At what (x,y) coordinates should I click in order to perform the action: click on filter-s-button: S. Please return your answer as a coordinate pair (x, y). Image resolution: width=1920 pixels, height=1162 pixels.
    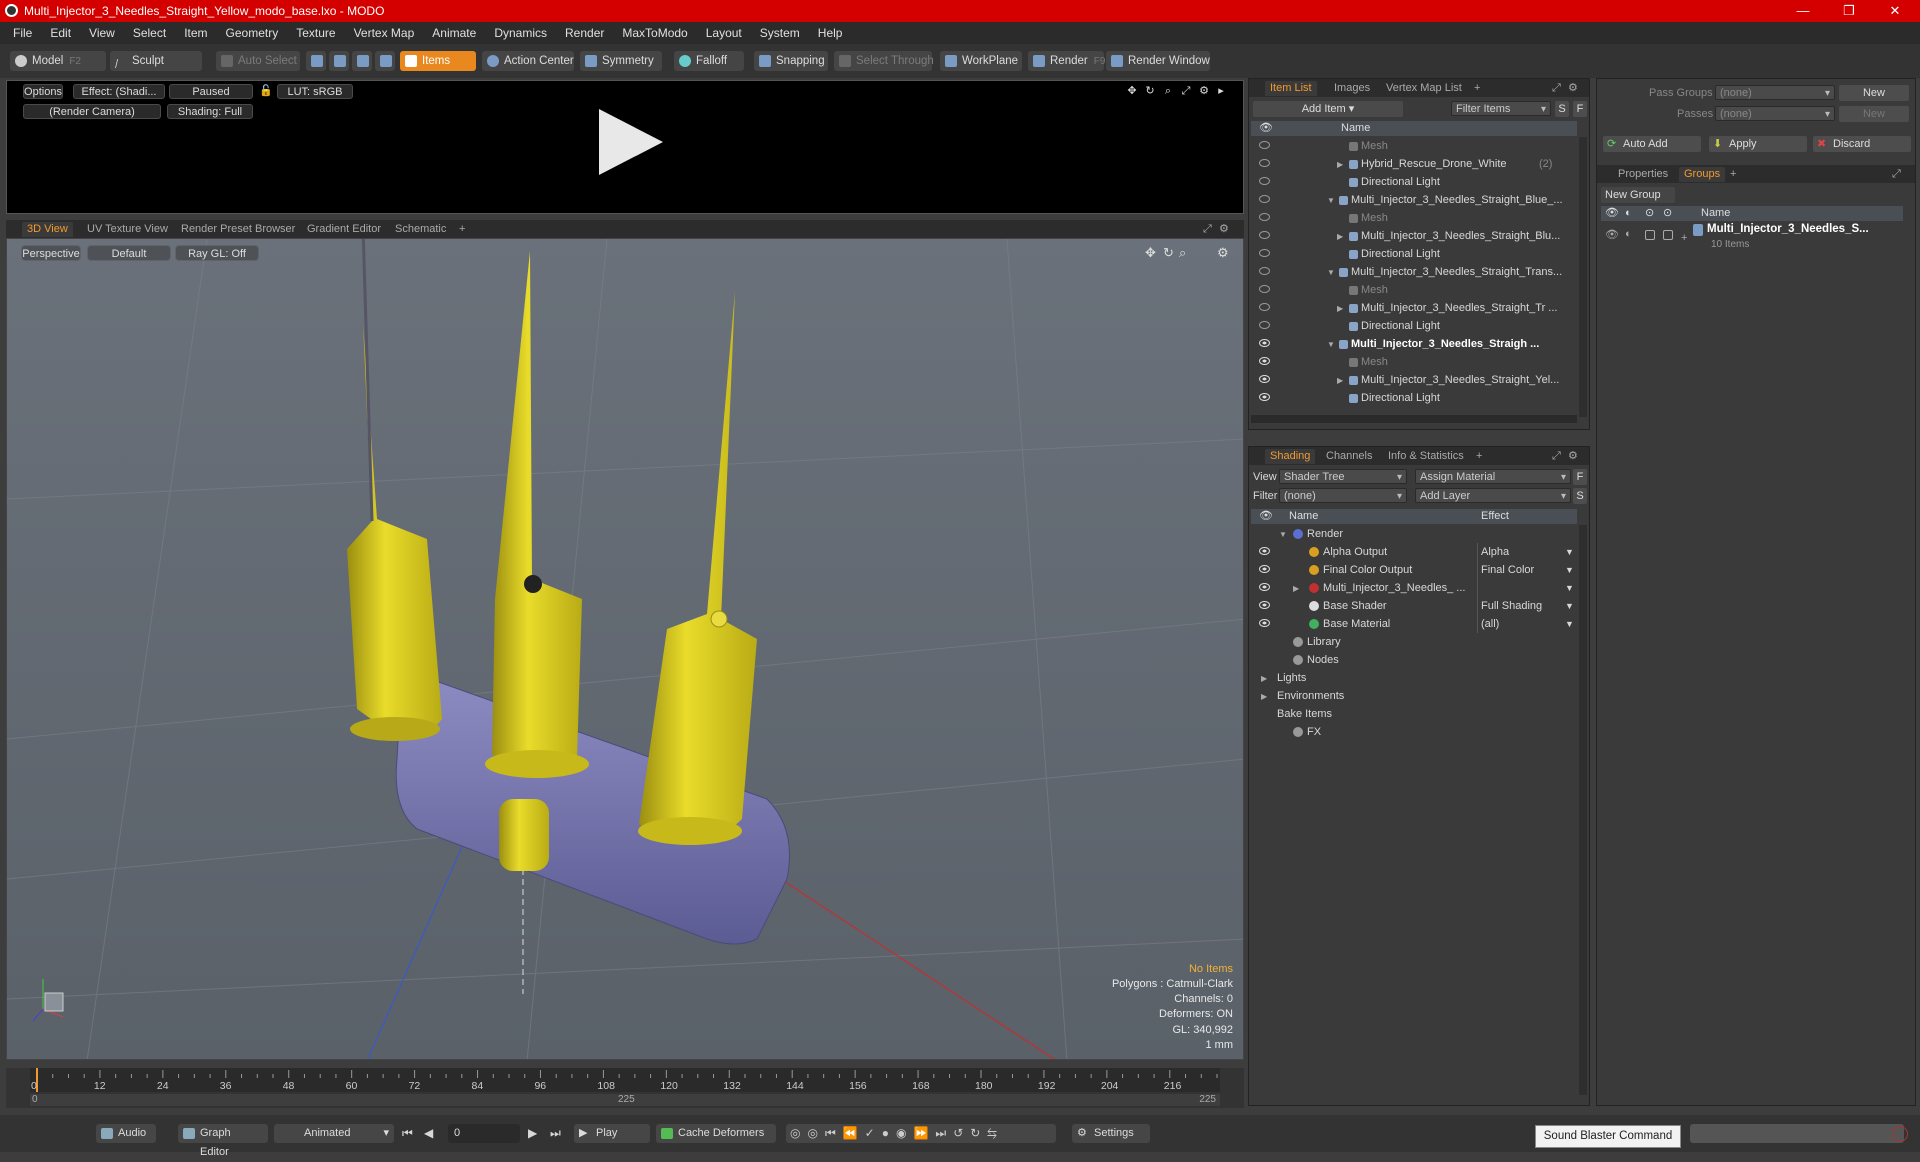
    Looking at the image, I should click on (1562, 109).